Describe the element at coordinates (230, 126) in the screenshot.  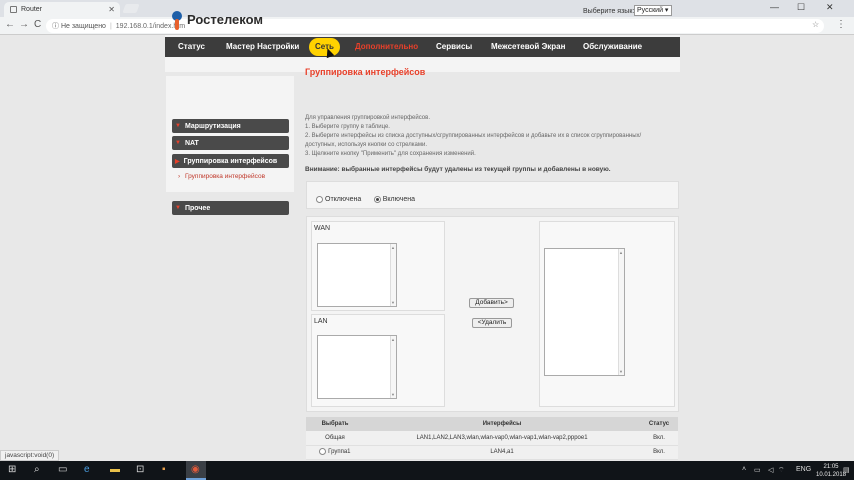
I see `sidebar-item-routing: ▼ Маршрутизация` at that location.